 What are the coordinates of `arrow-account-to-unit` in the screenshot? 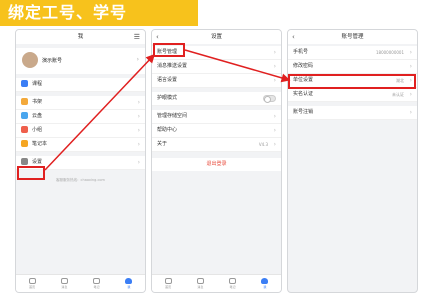 It's located at (237, 66).